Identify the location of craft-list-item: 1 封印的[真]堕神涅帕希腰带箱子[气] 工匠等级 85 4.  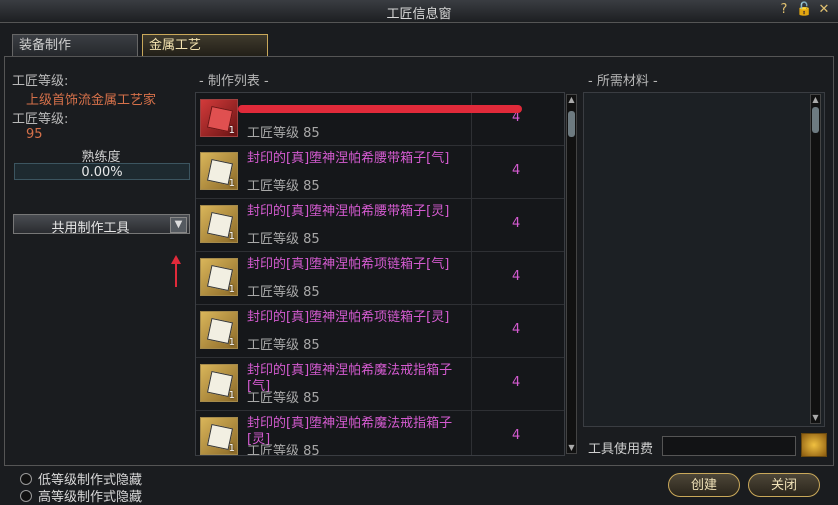
(380, 172).